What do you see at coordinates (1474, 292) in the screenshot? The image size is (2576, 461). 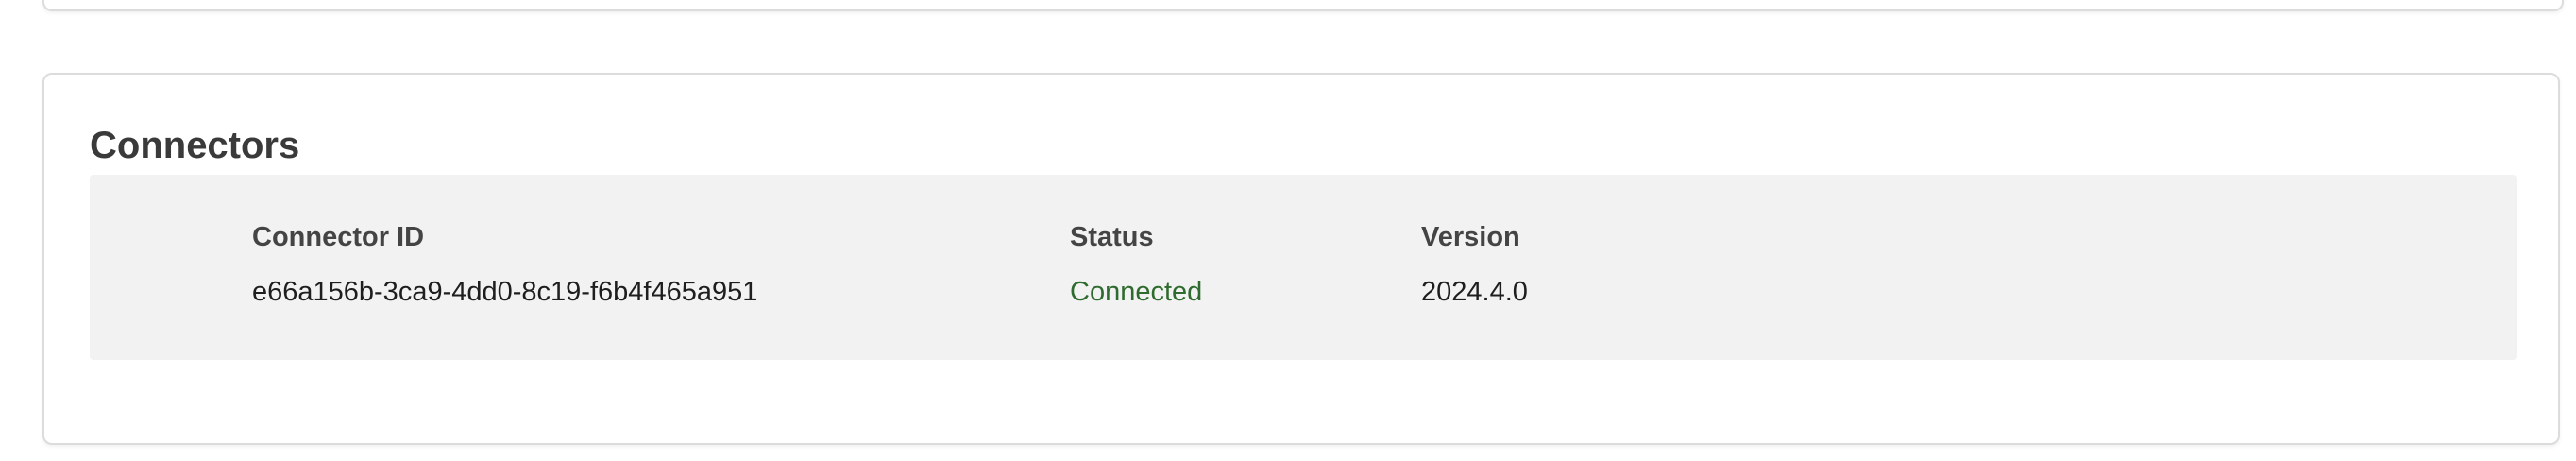 I see `version-value: 2024.4.0` at bounding box center [1474, 292].